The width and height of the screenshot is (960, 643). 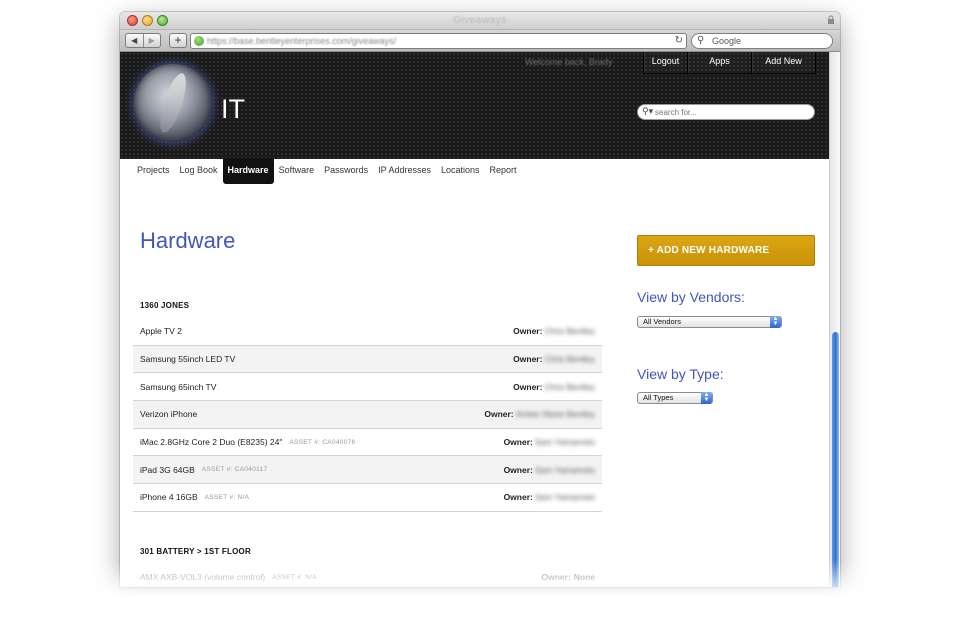 What do you see at coordinates (569, 62) in the screenshot?
I see `welcome-message: Welcome back, Brady` at bounding box center [569, 62].